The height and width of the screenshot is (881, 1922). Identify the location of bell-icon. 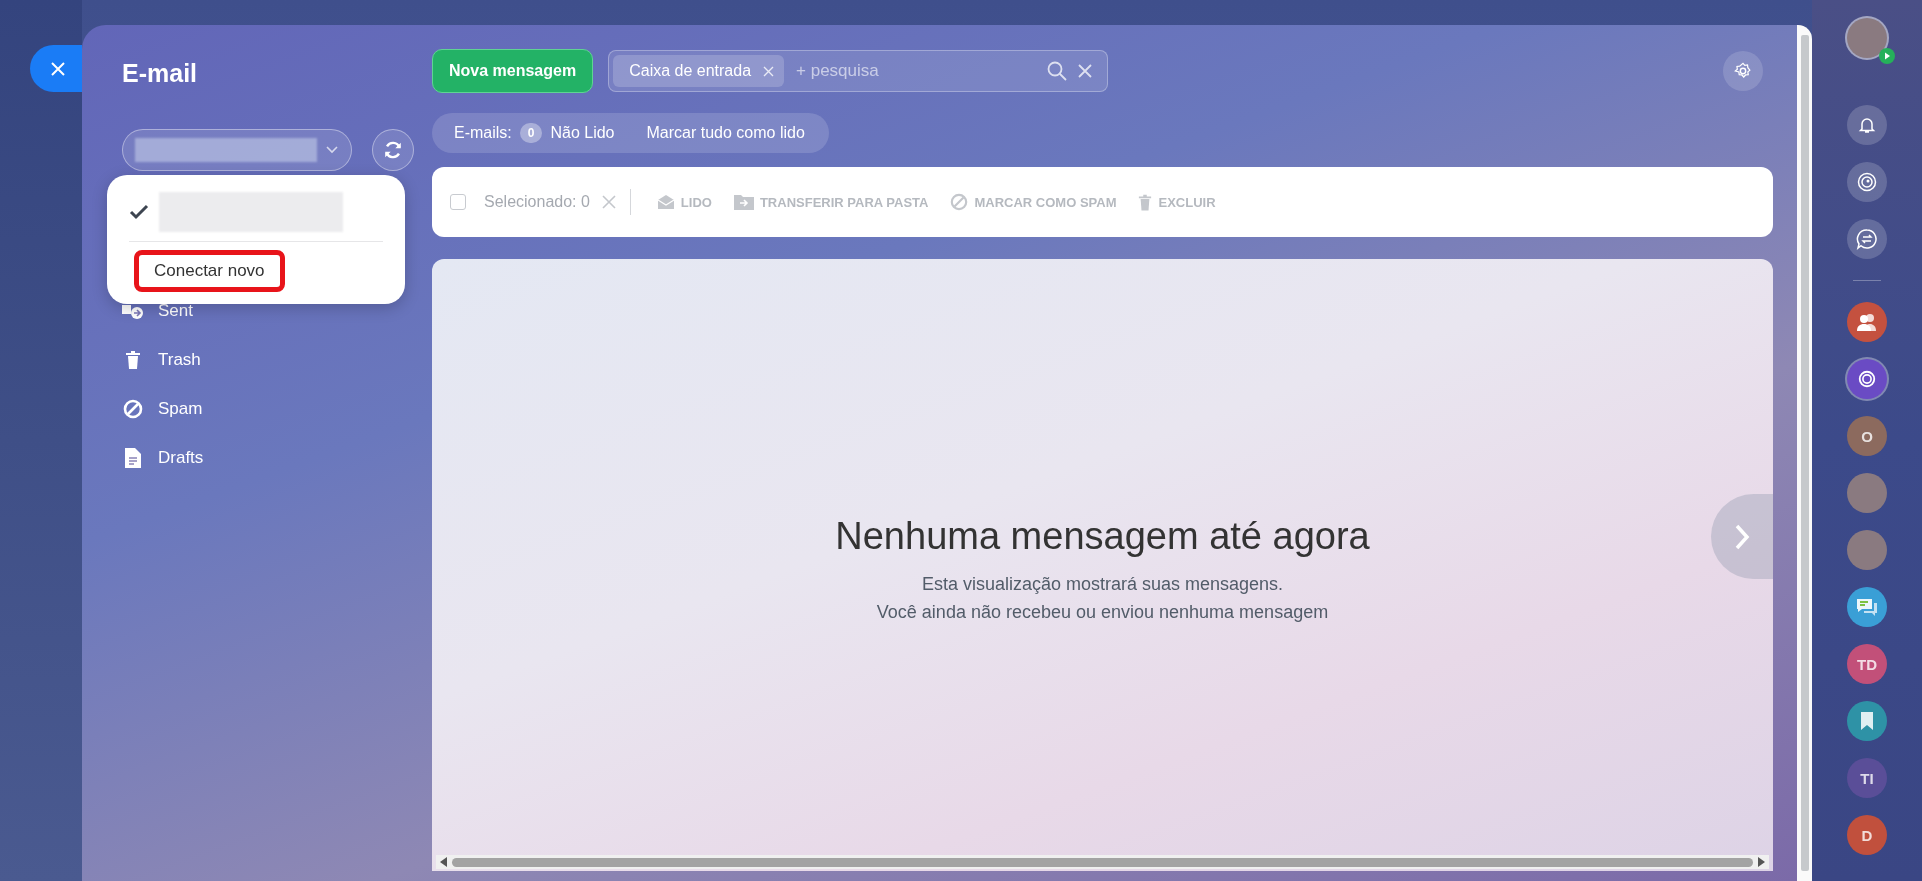
(1867, 125).